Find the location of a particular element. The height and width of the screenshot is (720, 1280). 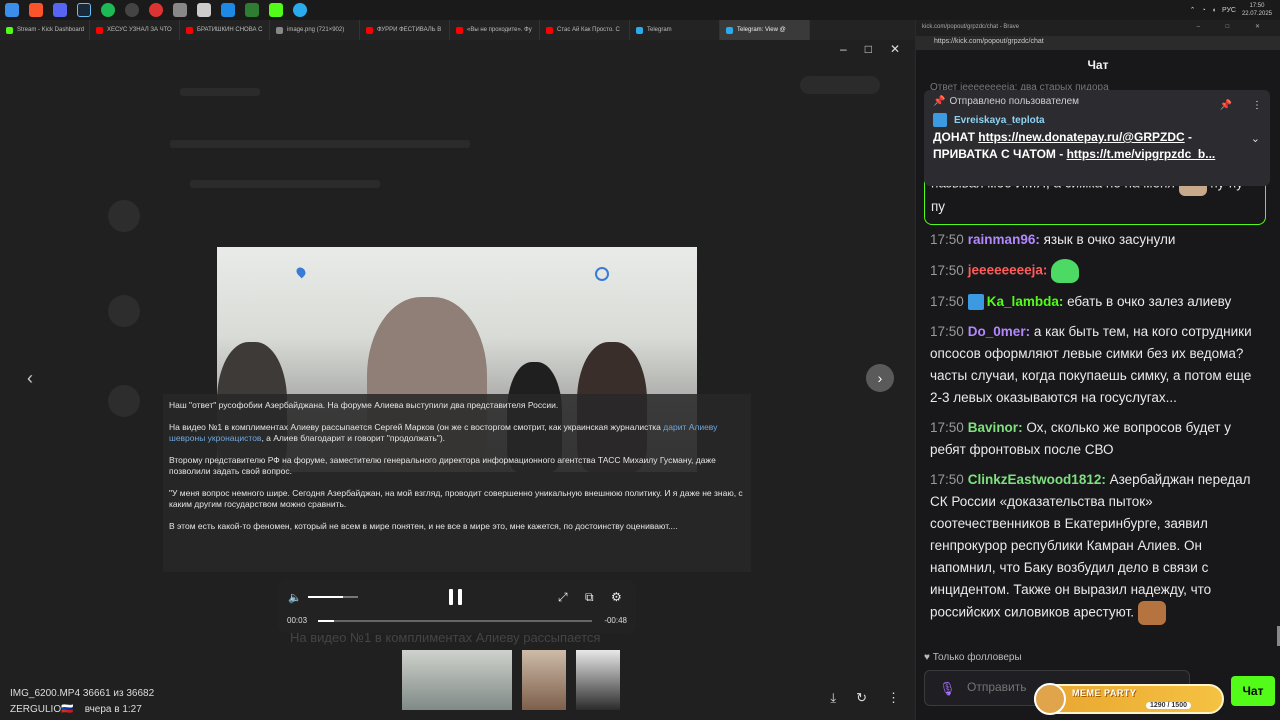

message-username: Ka_lambda is located at coordinates (1023, 301).